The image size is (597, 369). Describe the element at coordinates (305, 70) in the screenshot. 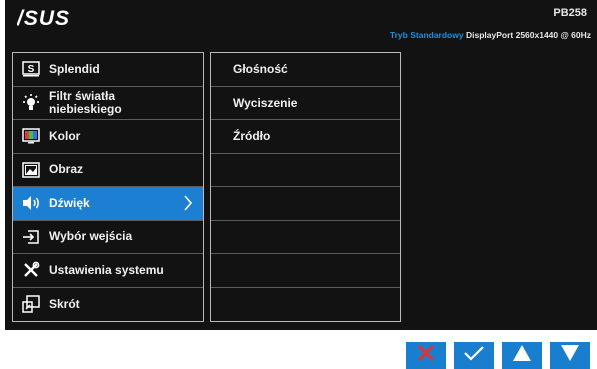

I see `submenu-item-volume: Głośność` at that location.